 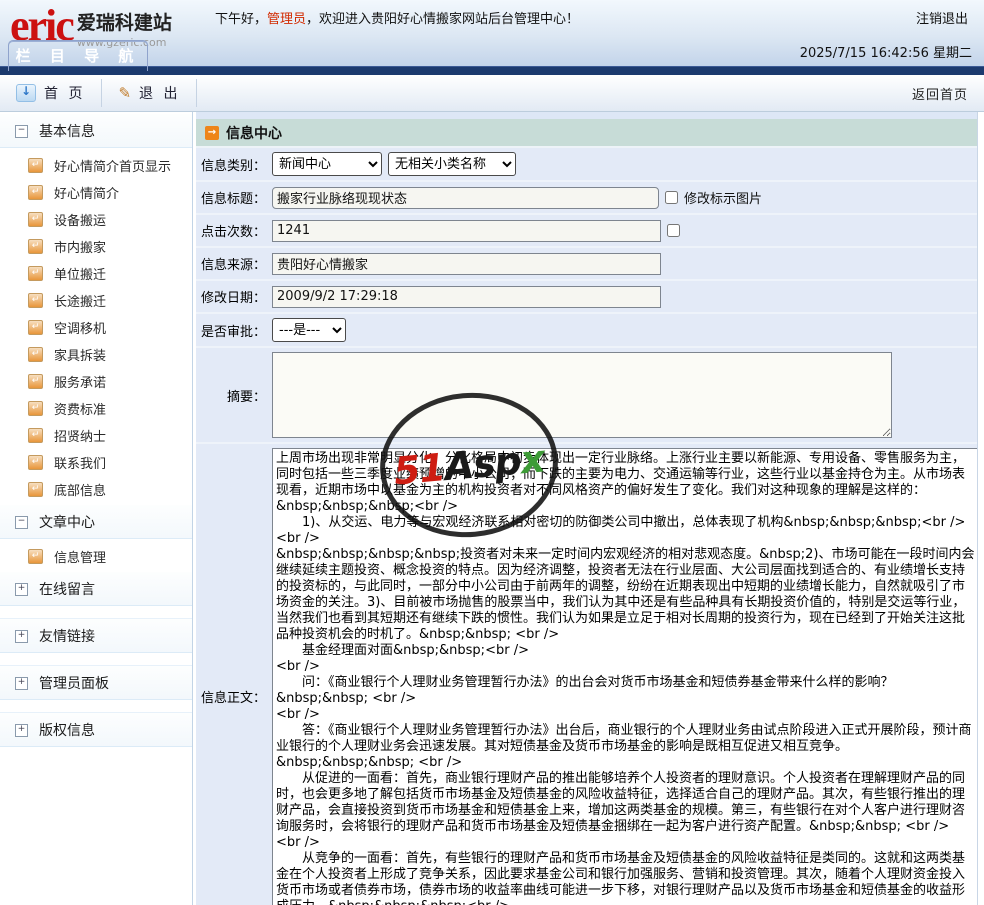 What do you see at coordinates (885, 53) in the screenshot?
I see `datetime-text: 2025/7/15 16:42:56 星期二` at bounding box center [885, 53].